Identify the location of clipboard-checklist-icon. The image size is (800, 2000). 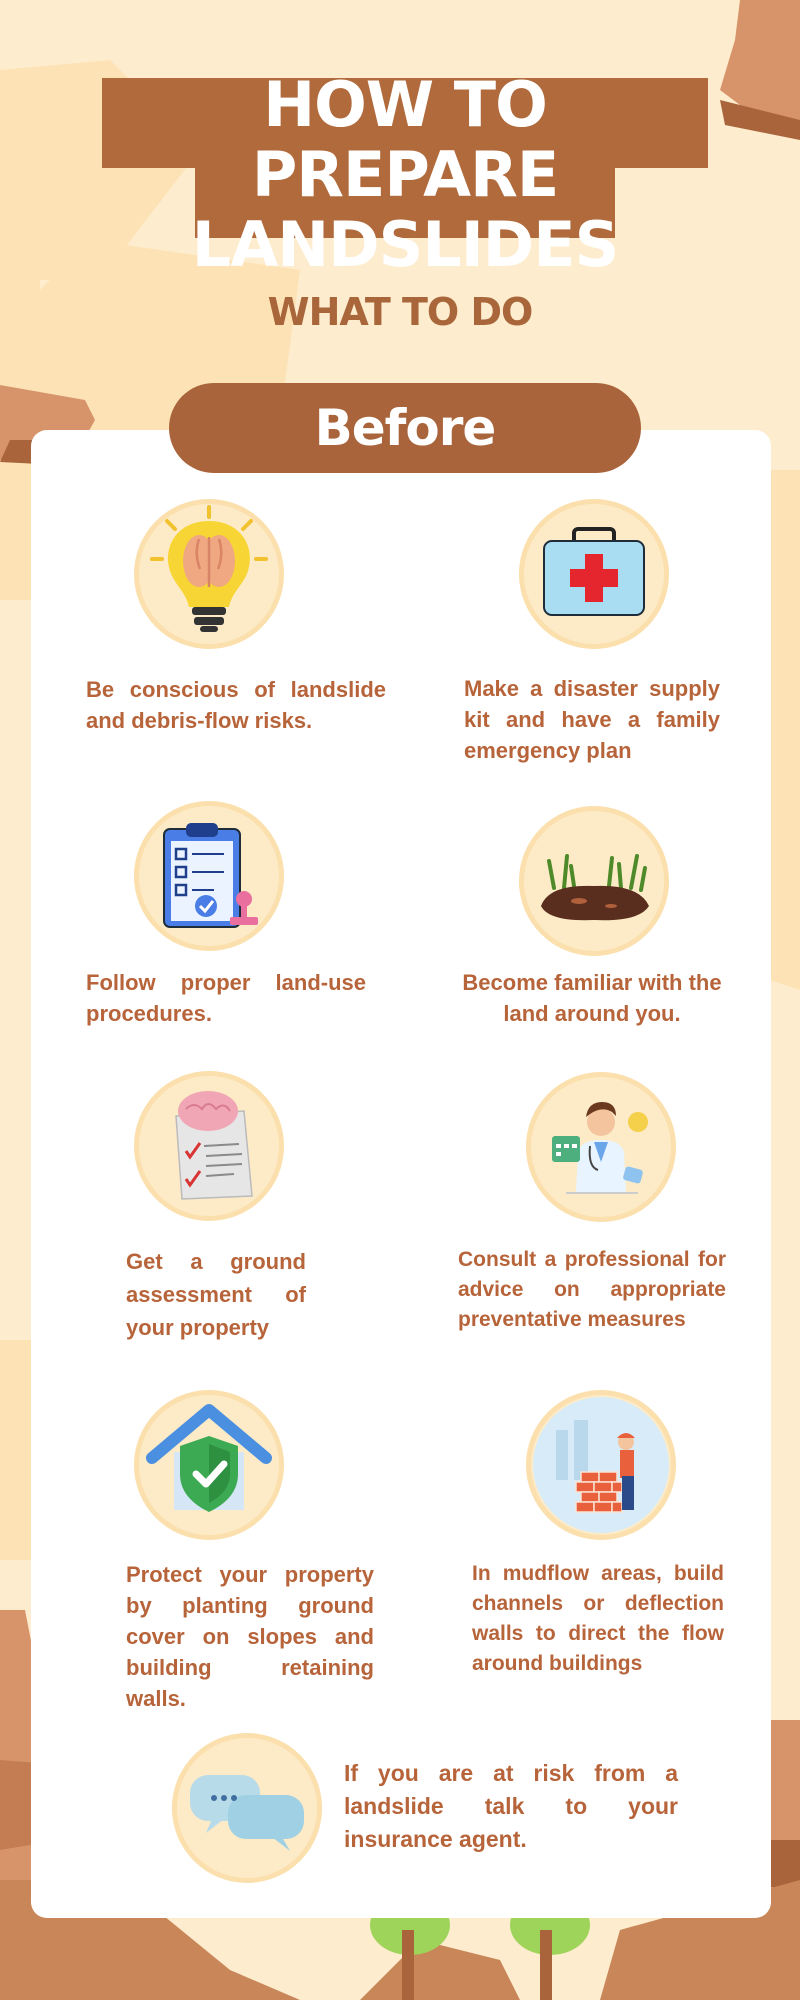
(209, 876).